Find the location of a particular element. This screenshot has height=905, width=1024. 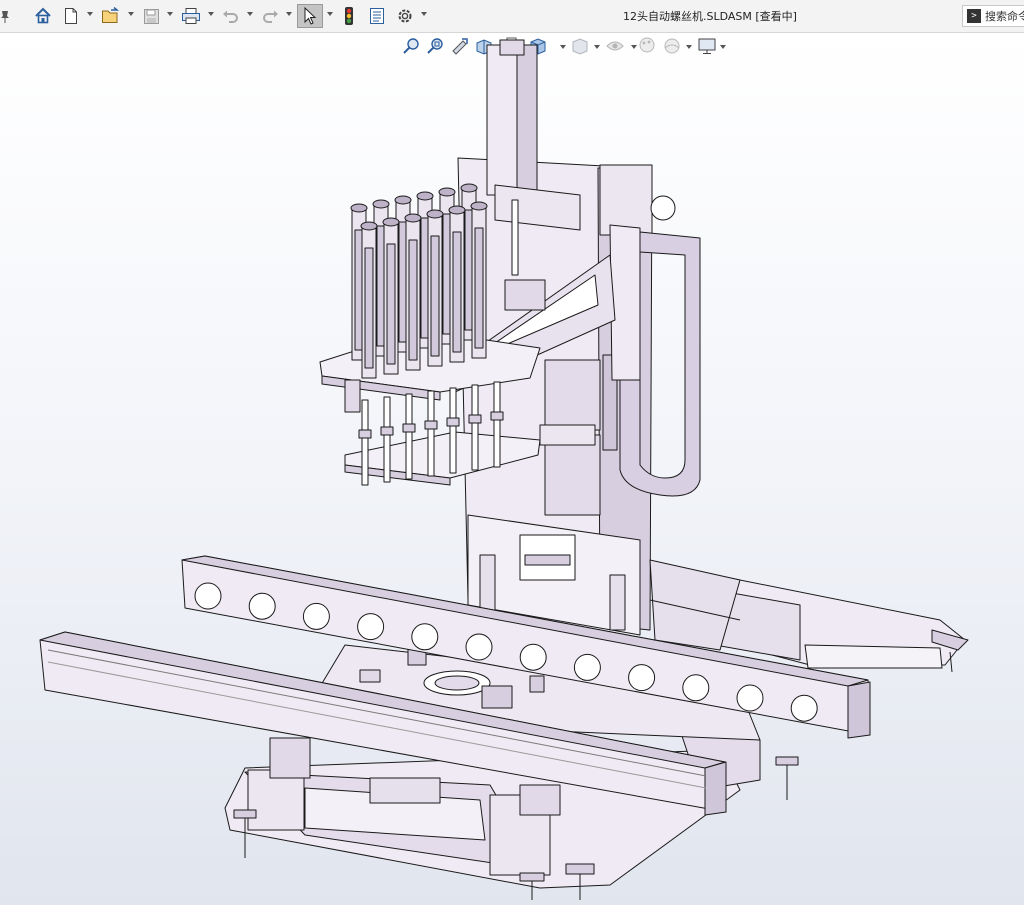

print-dropdown-chevron-icon is located at coordinates (211, 14).